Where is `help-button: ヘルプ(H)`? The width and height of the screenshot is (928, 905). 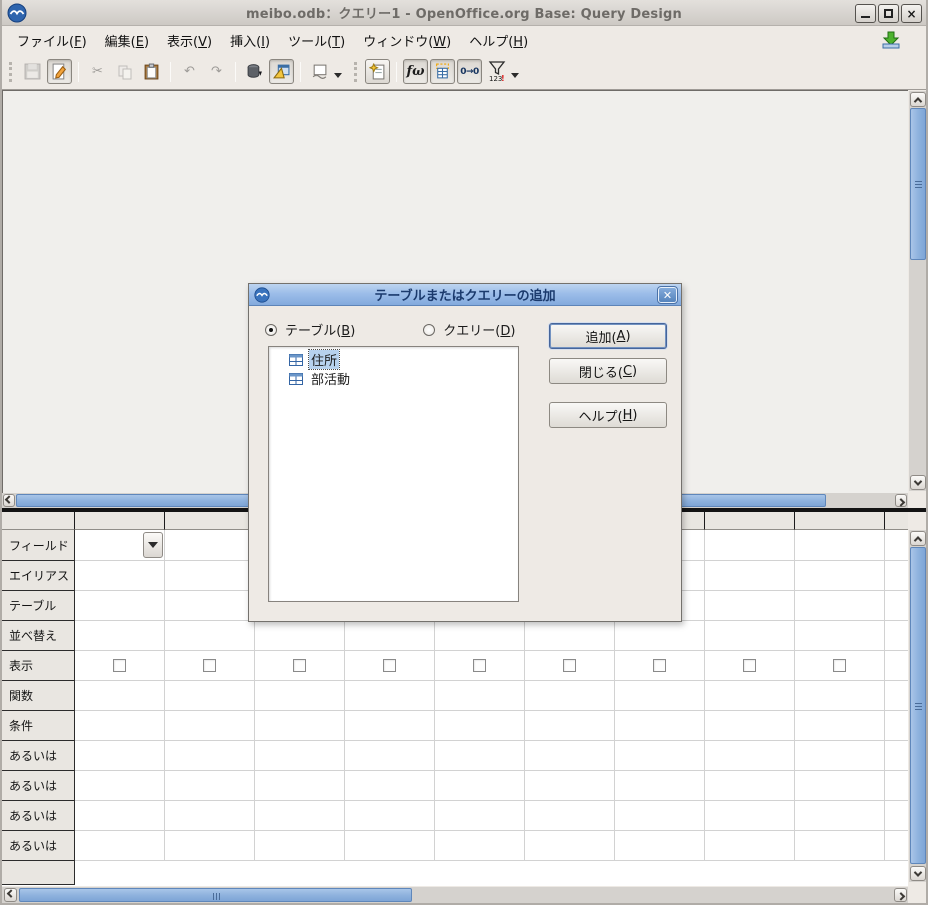
help-button: ヘルプ(H) is located at coordinates (608, 415).